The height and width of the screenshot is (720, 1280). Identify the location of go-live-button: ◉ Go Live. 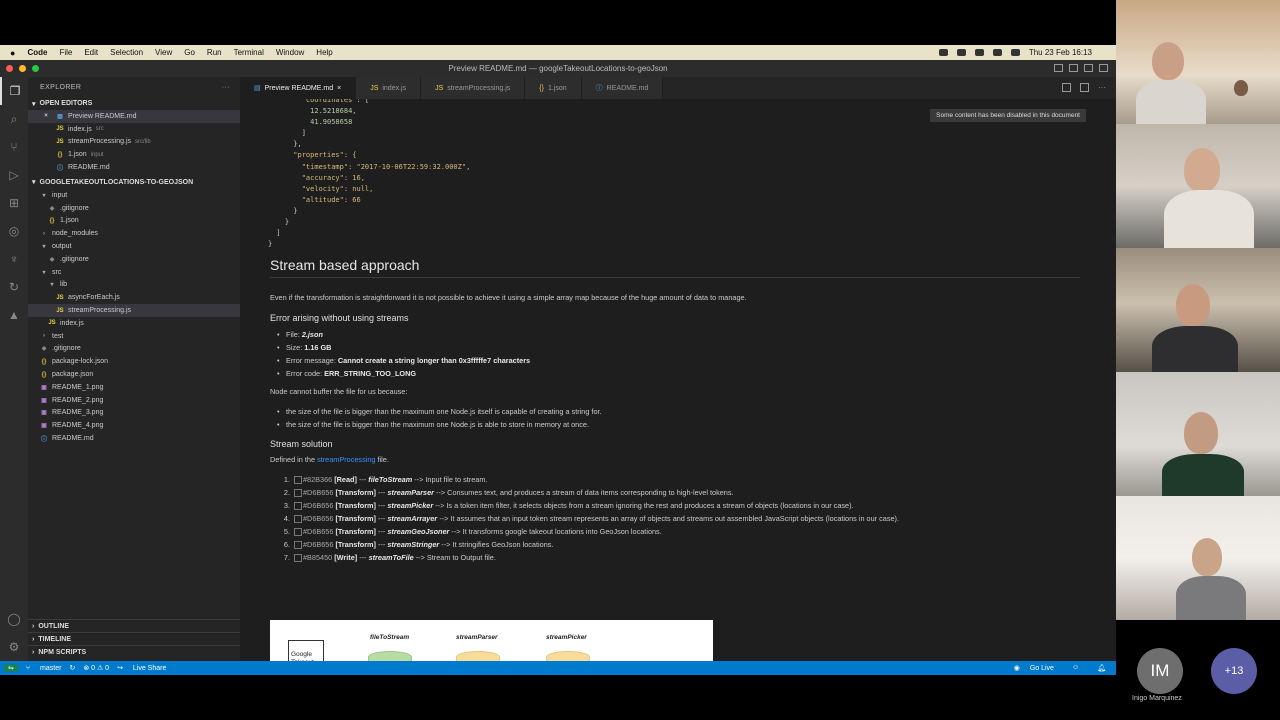
(1034, 668).